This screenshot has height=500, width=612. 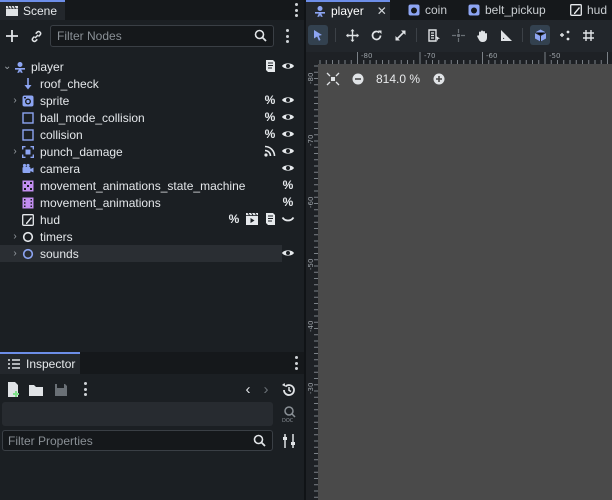 I want to click on scene-tab-hud: hud, so click(x=584, y=10).